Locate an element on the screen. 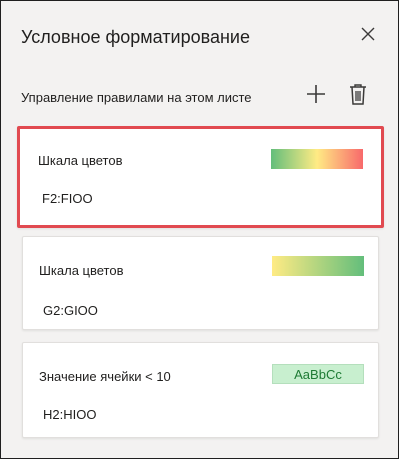 The image size is (399, 459). trash-icon is located at coordinates (358, 94).